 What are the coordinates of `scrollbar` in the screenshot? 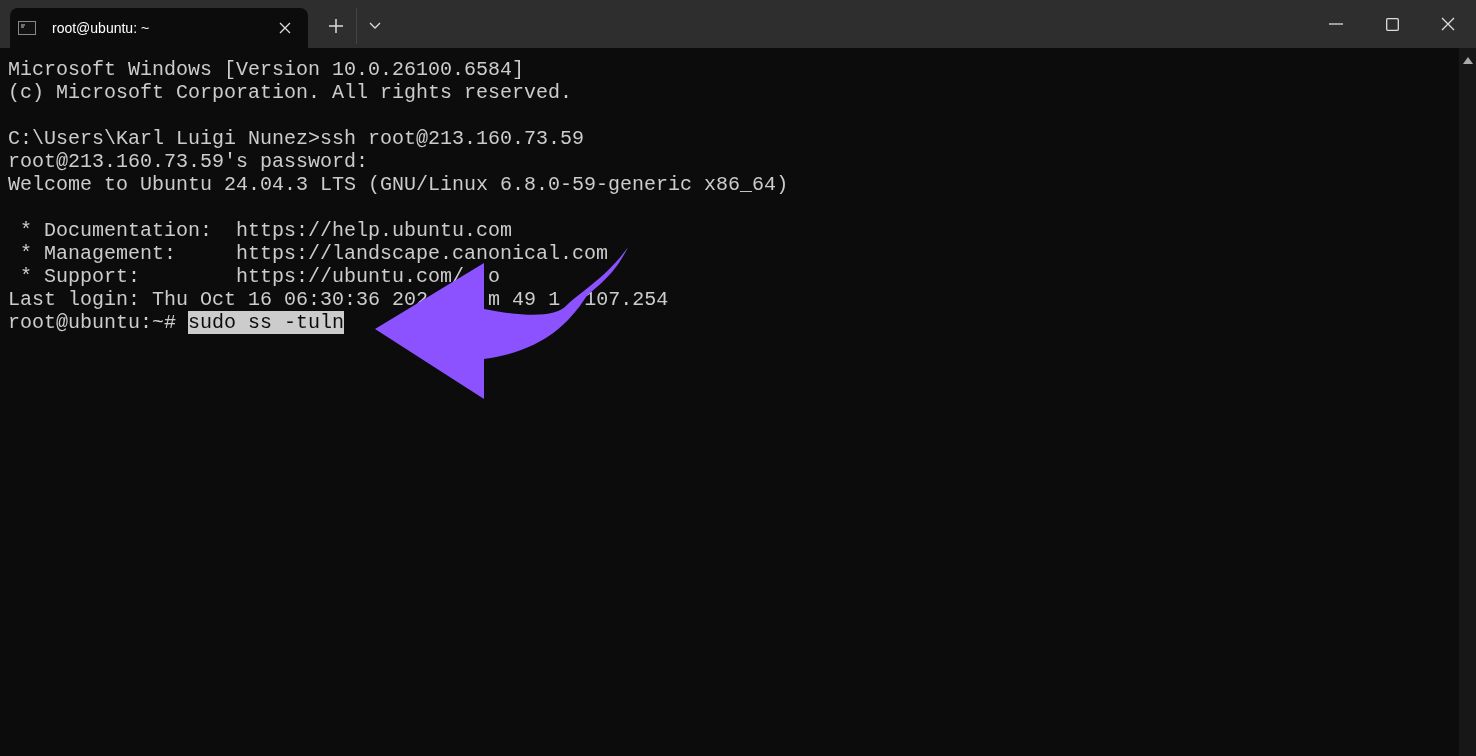 It's located at (1467, 402).